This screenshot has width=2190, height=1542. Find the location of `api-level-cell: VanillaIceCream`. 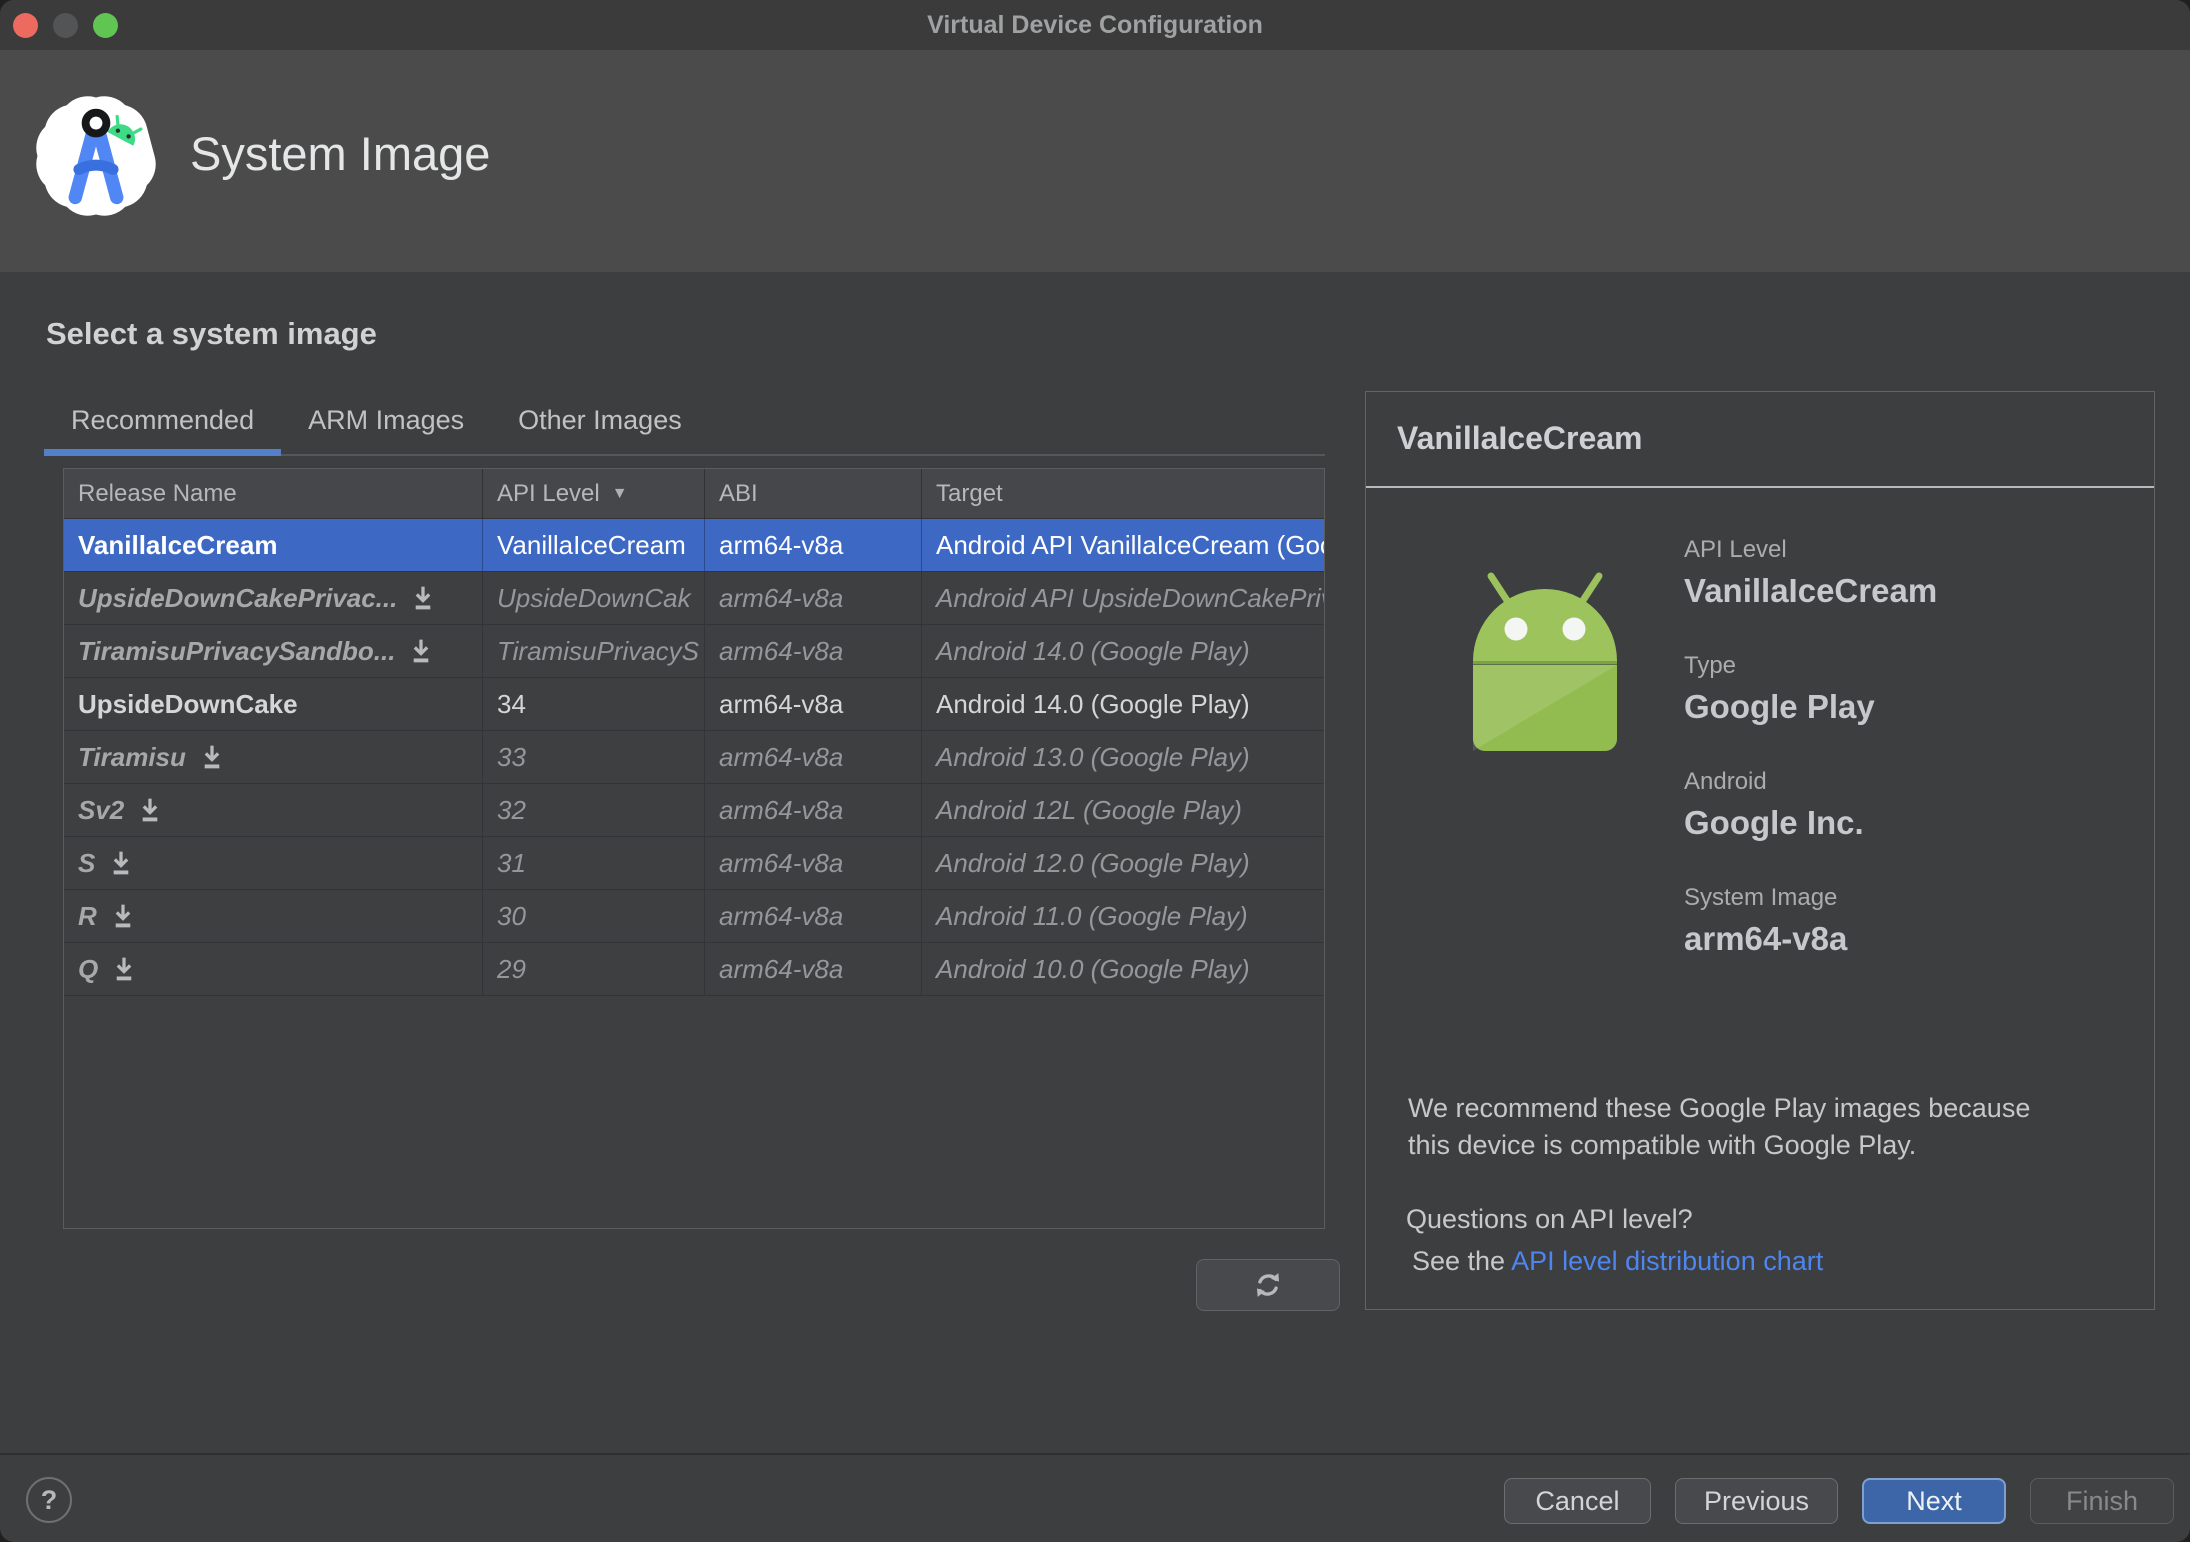

api-level-cell: VanillaIceCream is located at coordinates (594, 545).